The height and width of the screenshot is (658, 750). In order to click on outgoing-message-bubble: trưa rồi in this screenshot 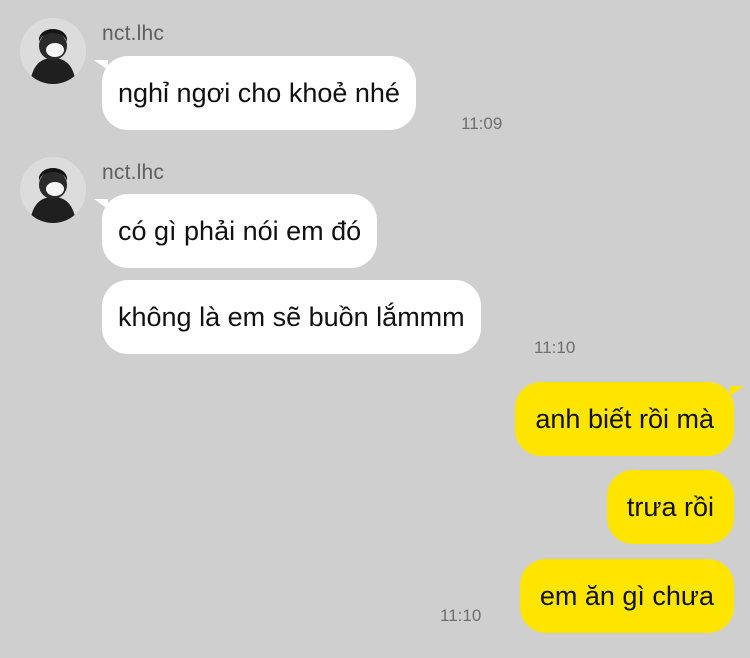, I will do `click(670, 507)`.